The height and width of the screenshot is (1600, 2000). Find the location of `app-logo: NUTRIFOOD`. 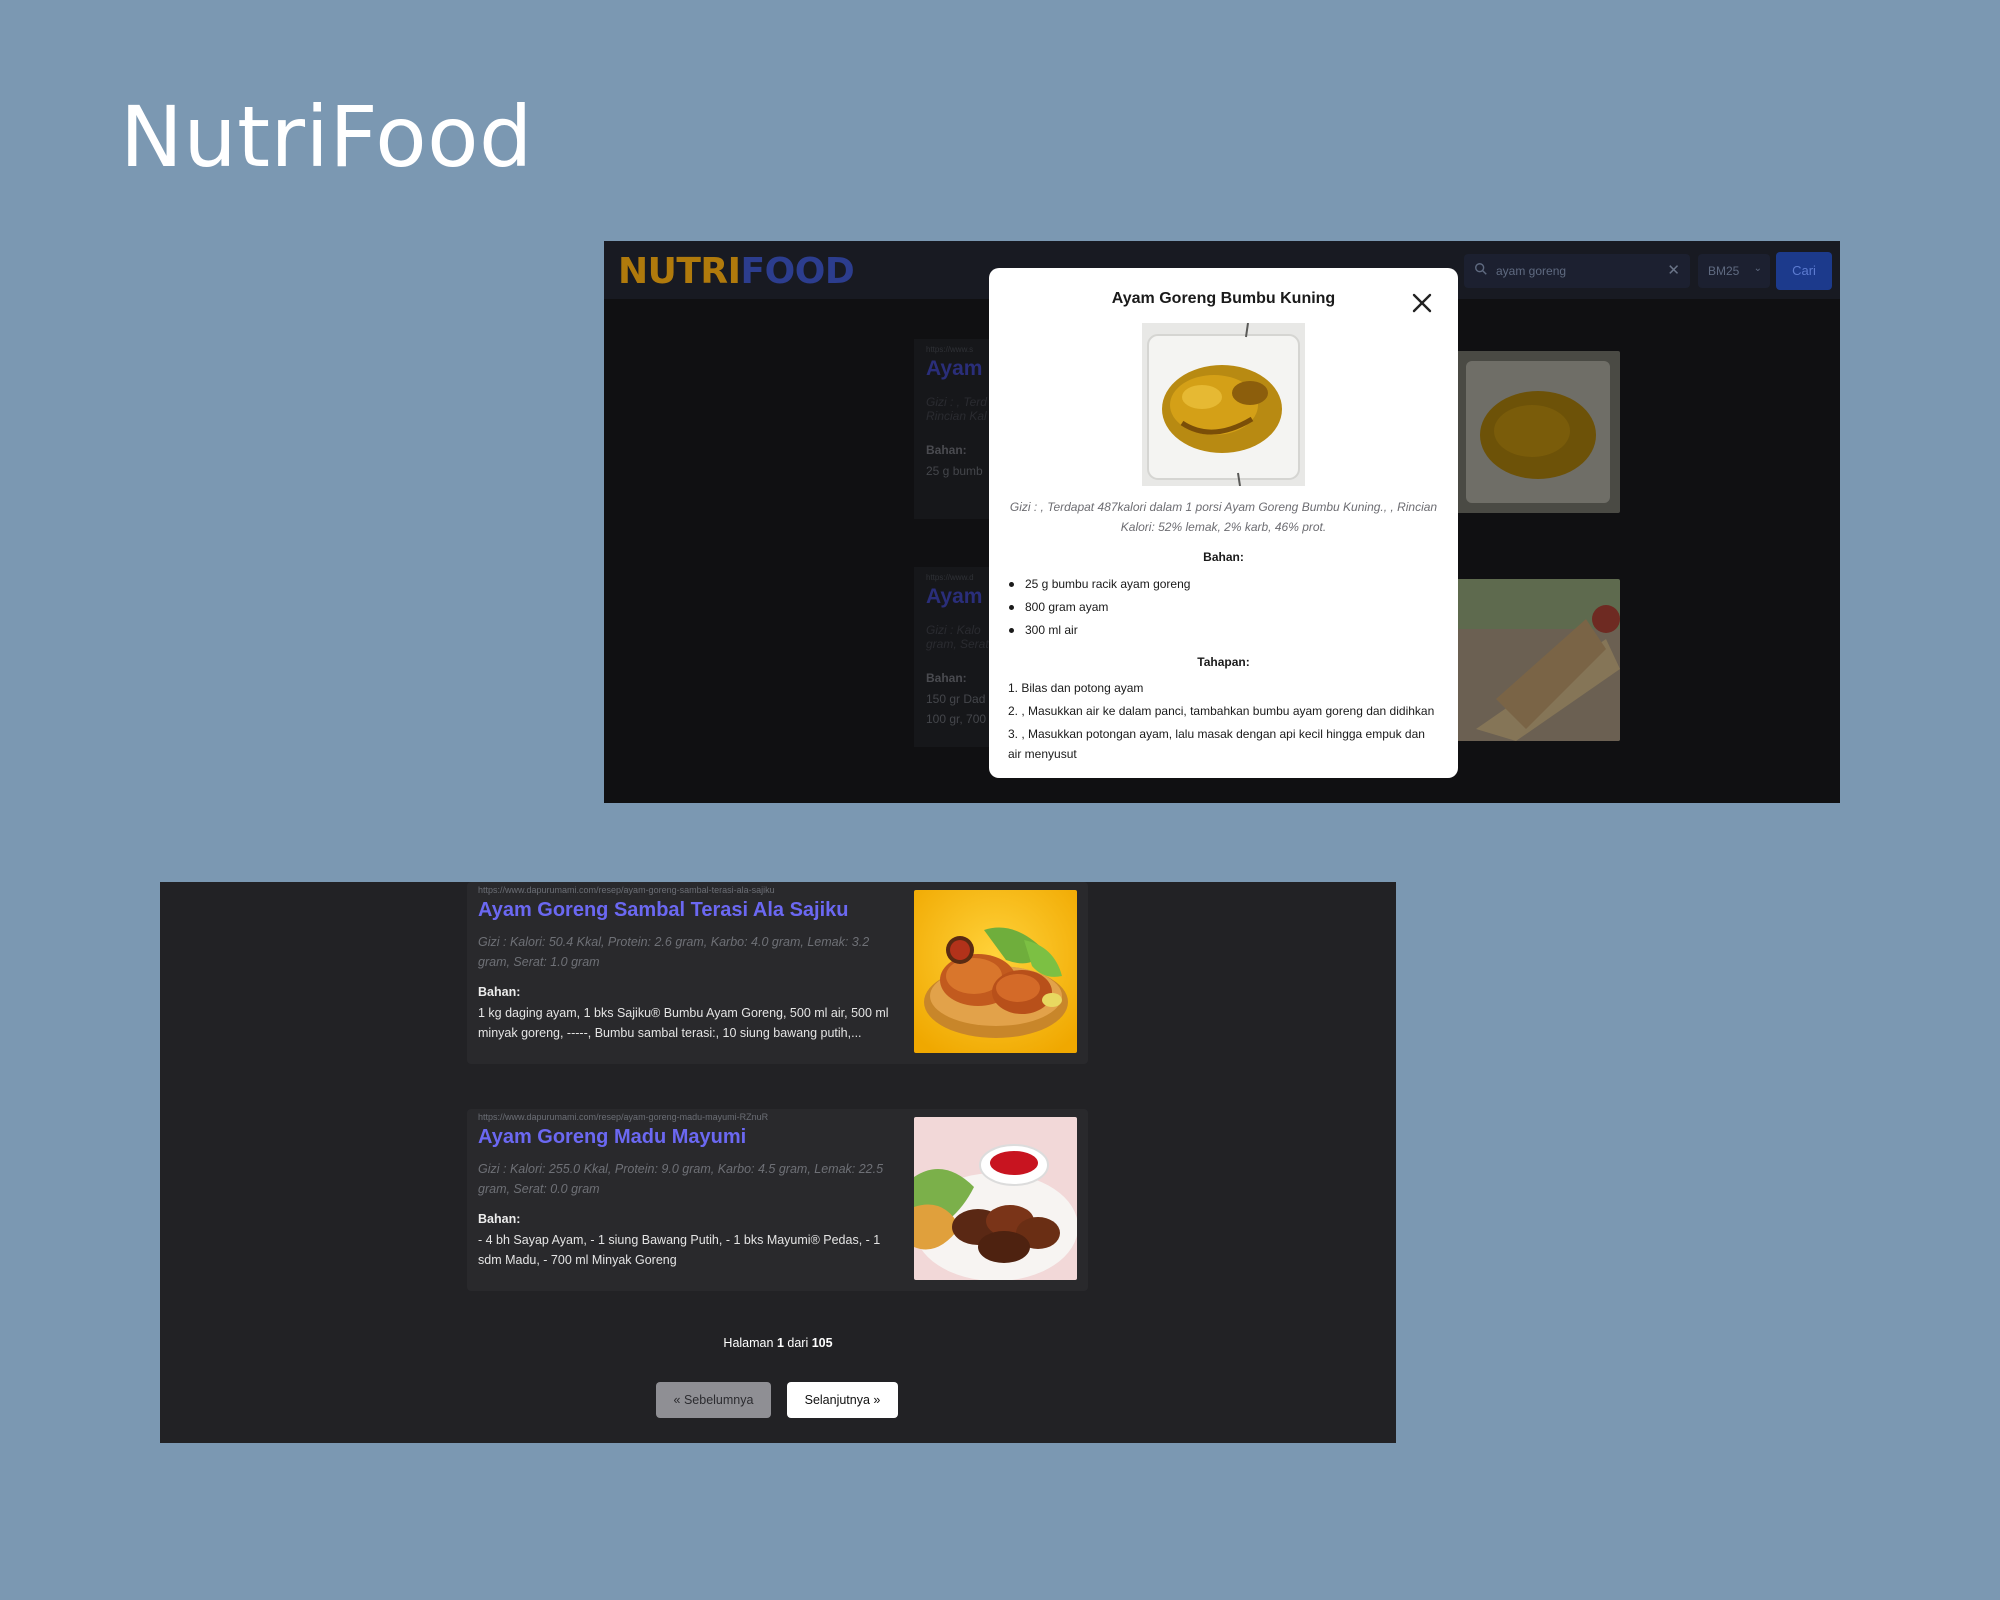

app-logo: NUTRIFOOD is located at coordinates (736, 271).